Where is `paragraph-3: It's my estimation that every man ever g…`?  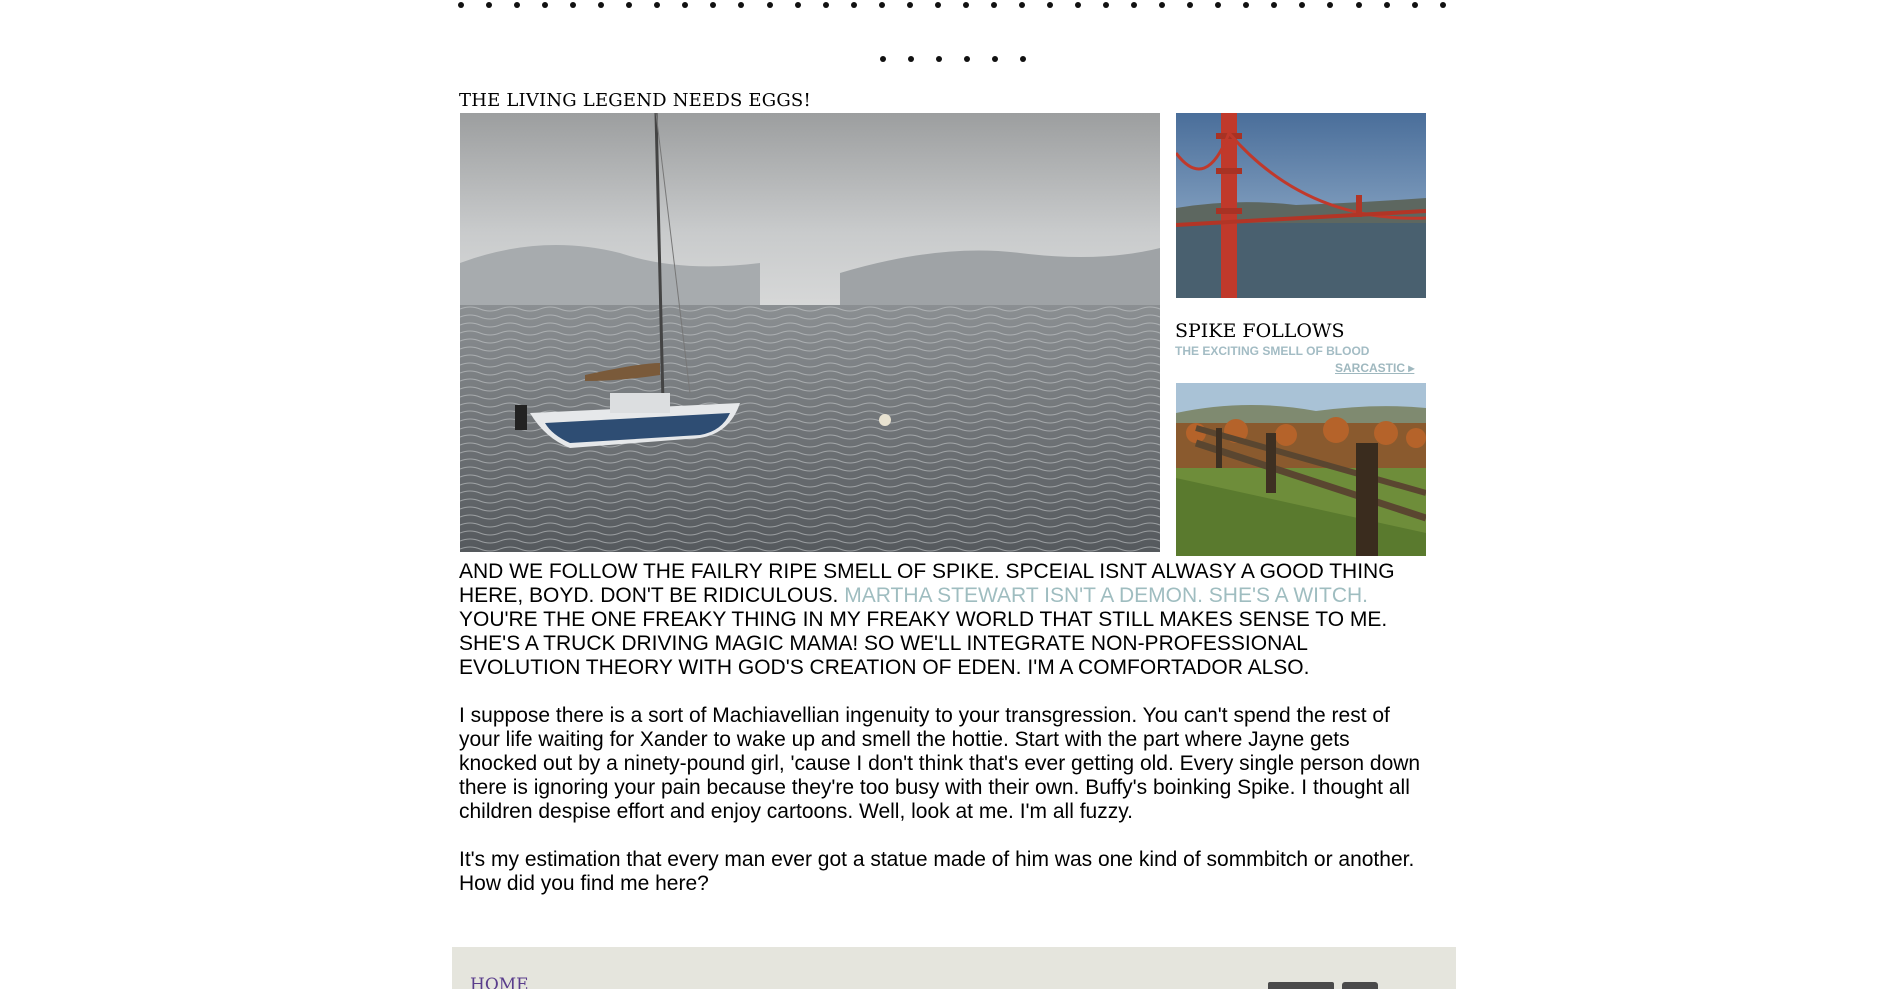
paragraph-3: It's my estimation that every man ever g… is located at coordinates (937, 871).